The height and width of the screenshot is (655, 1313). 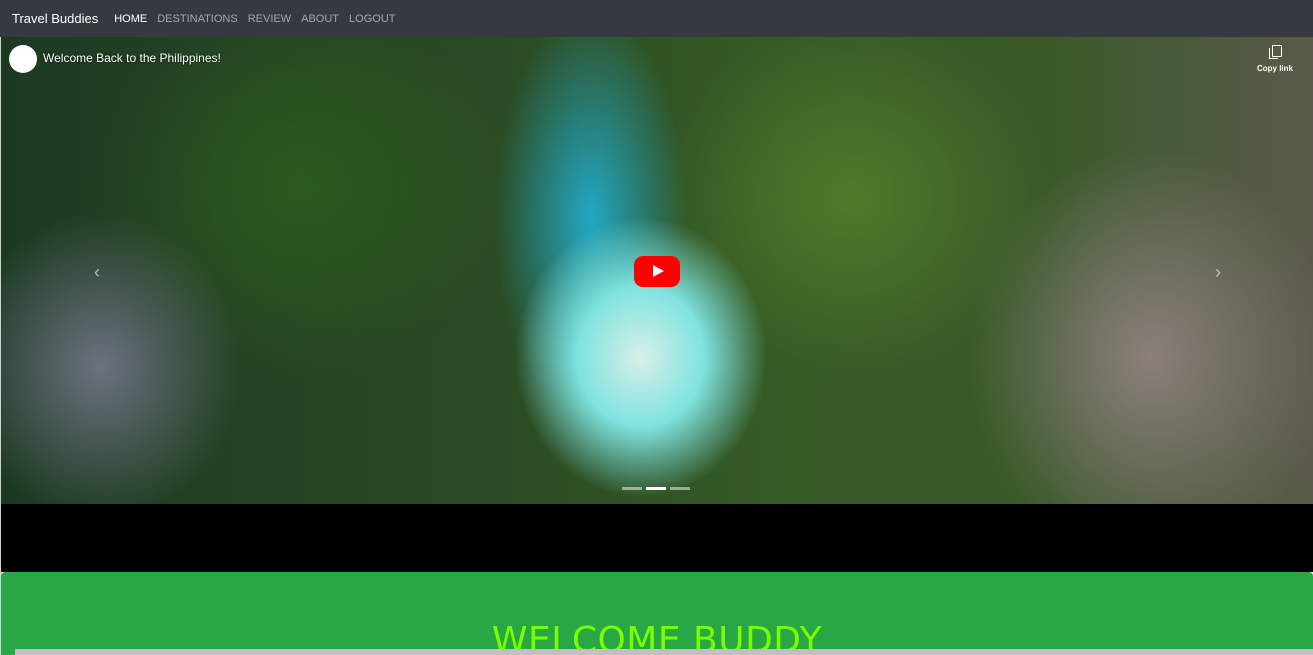 I want to click on chevron-left-icon: ‹, so click(x=97, y=272).